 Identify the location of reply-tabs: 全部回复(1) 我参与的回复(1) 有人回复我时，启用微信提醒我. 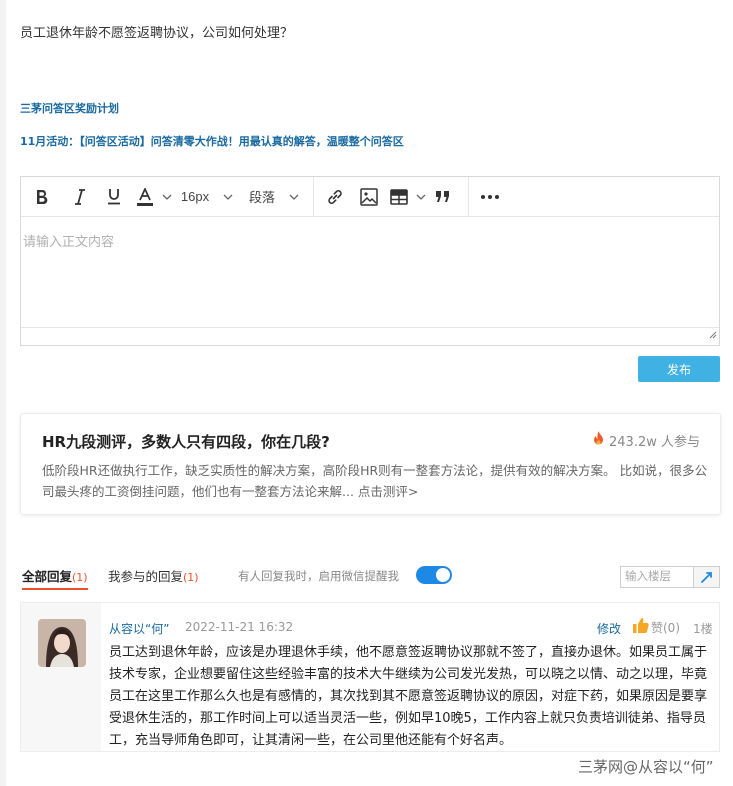
(370, 578).